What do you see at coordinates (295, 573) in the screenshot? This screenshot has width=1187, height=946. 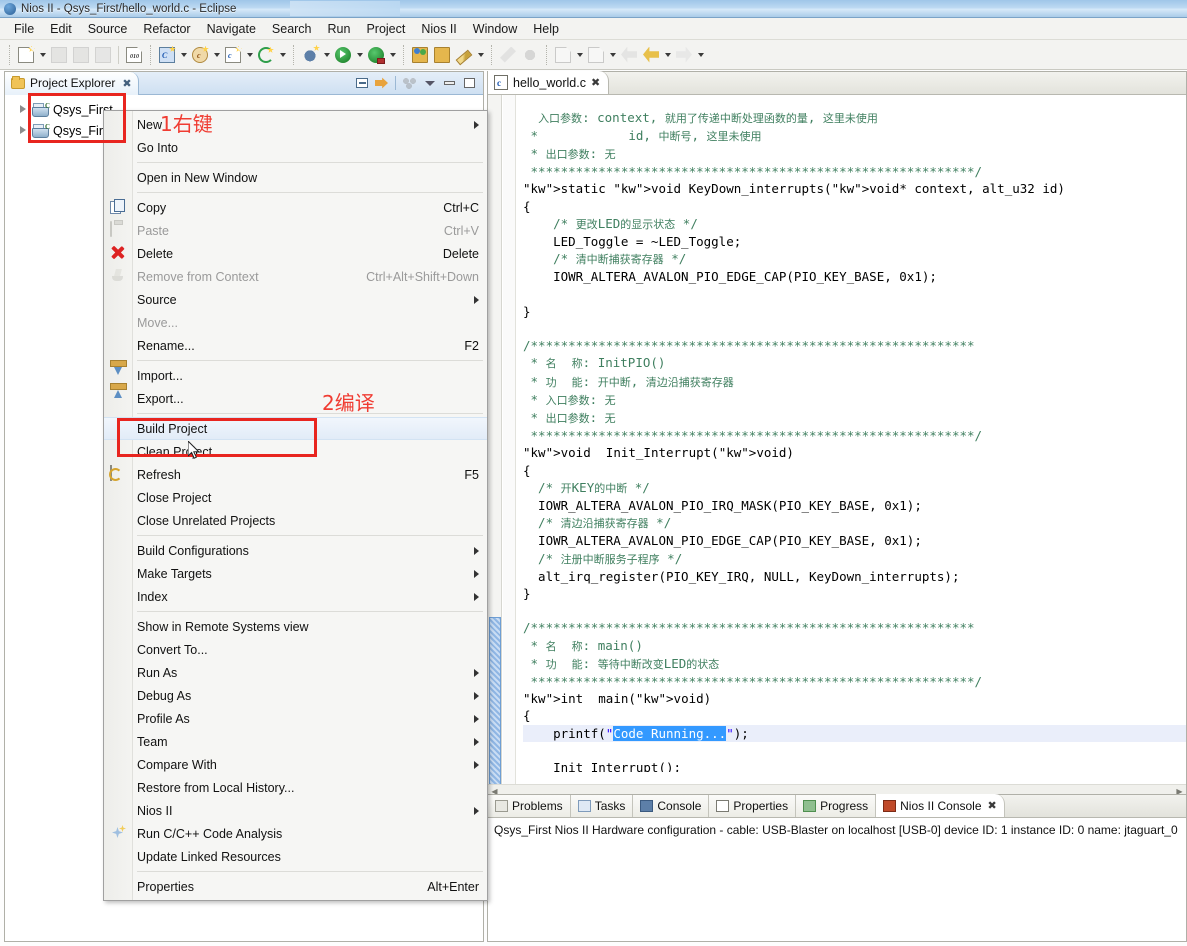 I see `context-menu-item-make-targets: Make Targets` at bounding box center [295, 573].